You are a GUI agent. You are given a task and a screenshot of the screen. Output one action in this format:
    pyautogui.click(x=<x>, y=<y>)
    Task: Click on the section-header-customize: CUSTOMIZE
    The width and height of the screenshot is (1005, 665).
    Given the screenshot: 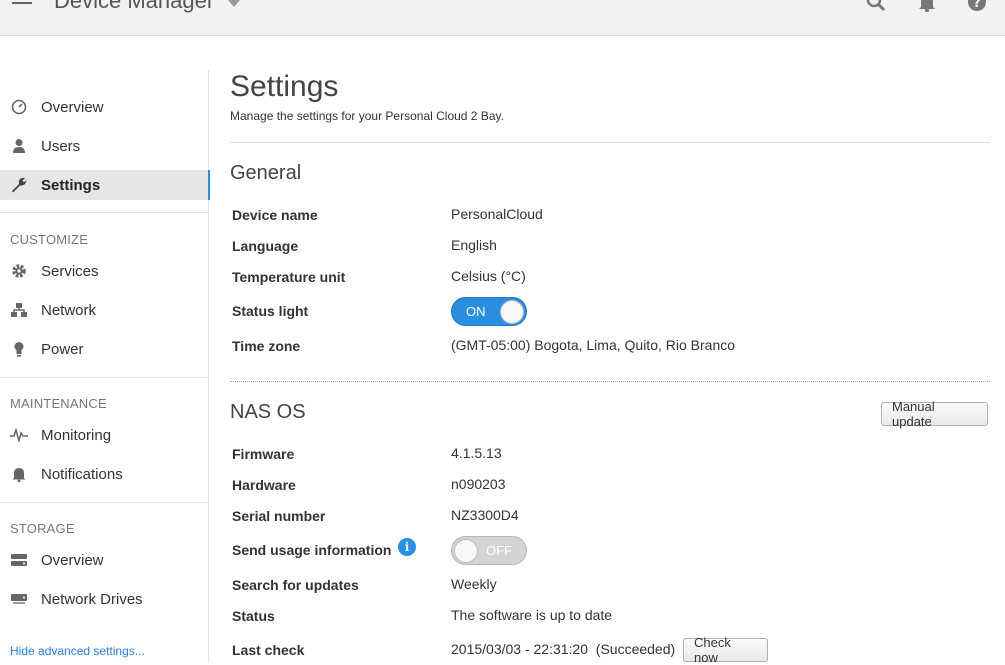 What is the action you would take?
    pyautogui.click(x=49, y=239)
    